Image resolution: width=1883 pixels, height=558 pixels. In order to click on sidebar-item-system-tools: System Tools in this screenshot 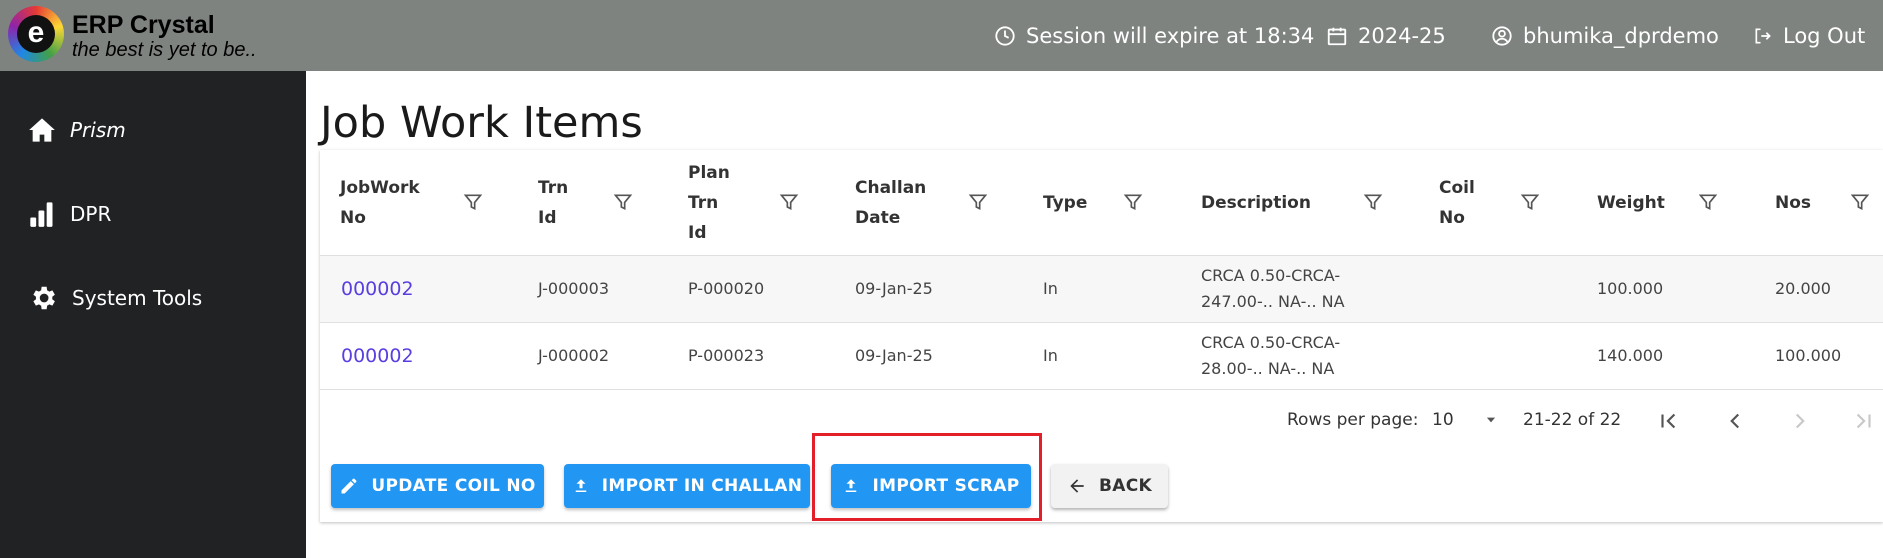, I will do `click(115, 298)`.